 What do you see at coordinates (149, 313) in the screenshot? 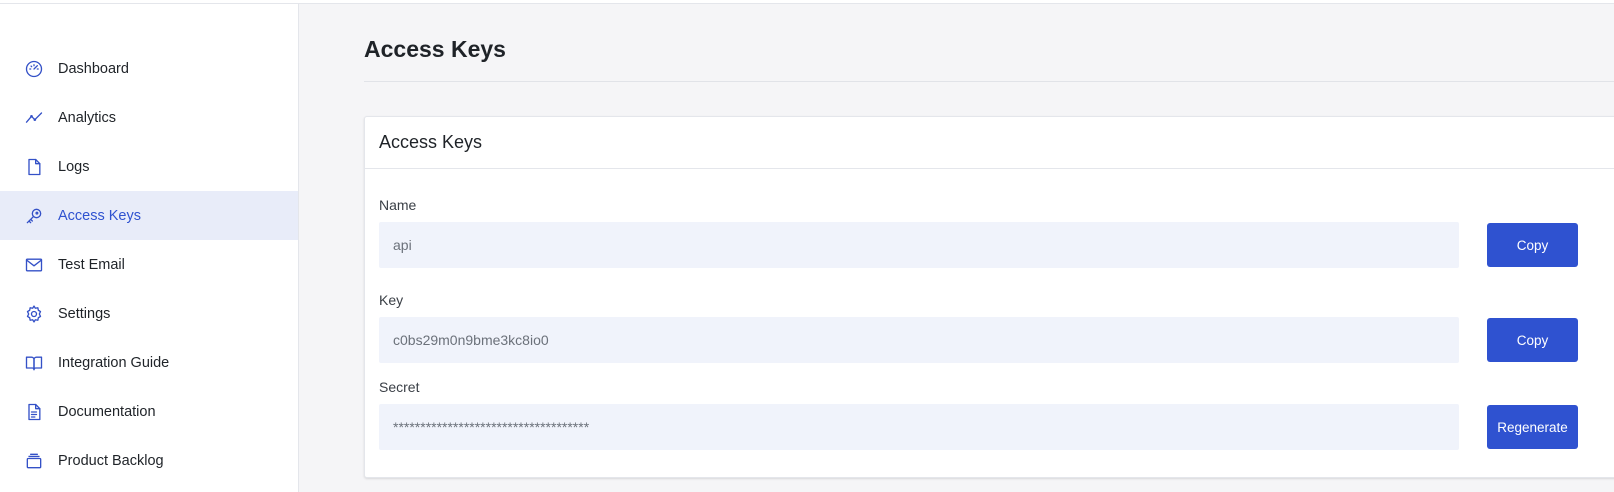
I see `sidebar-item-settings: Settings` at bounding box center [149, 313].